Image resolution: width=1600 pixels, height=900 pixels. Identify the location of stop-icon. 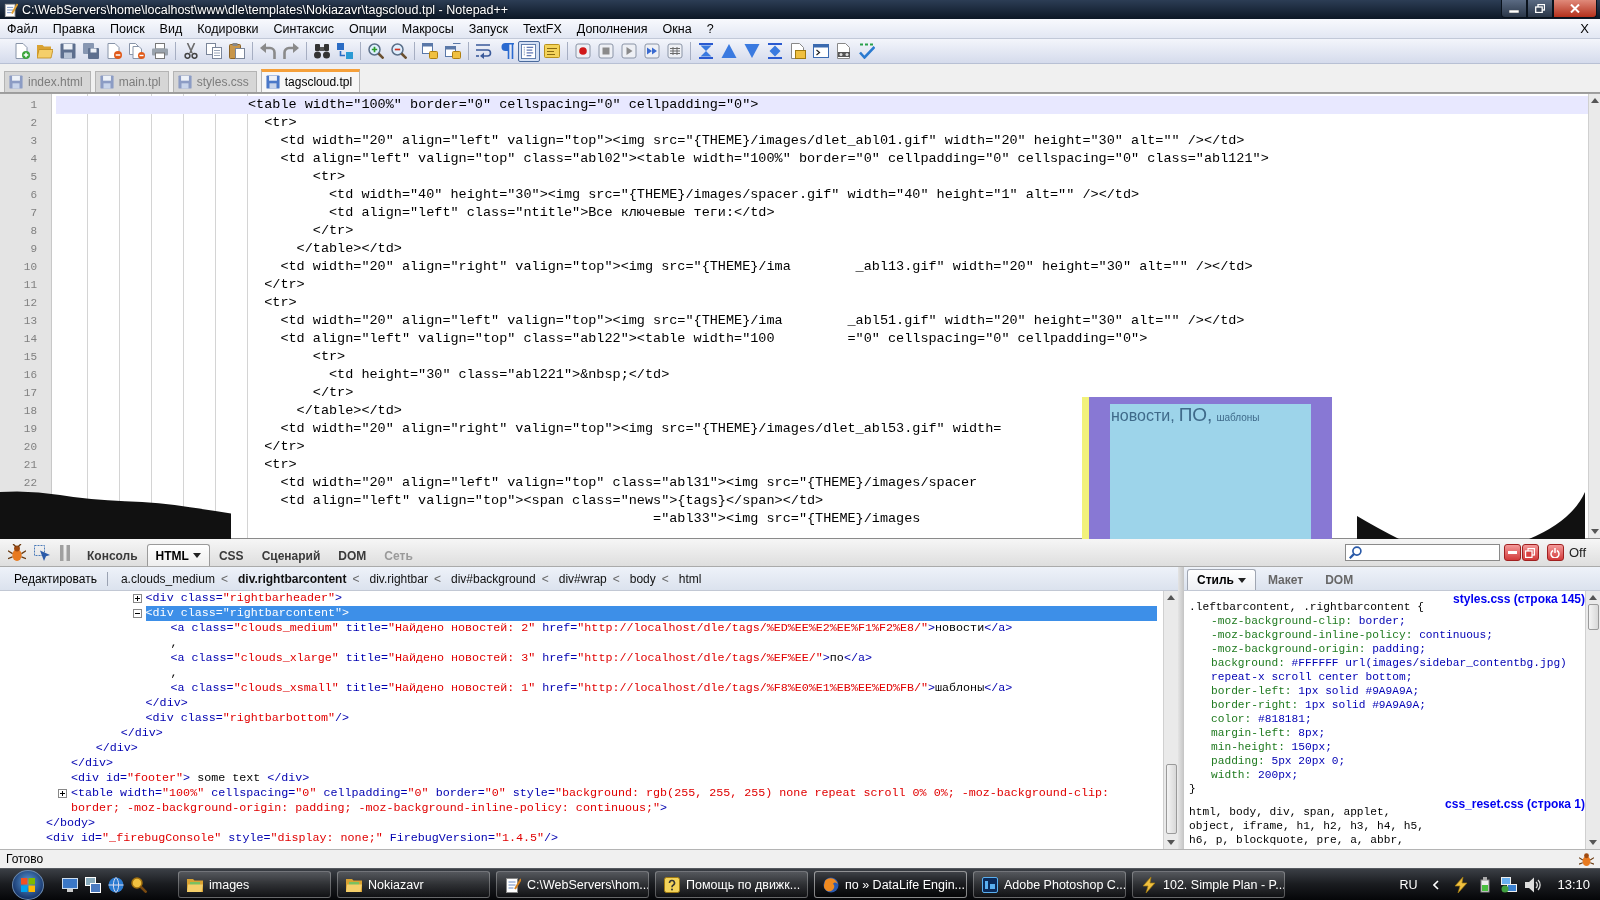
(605, 51).